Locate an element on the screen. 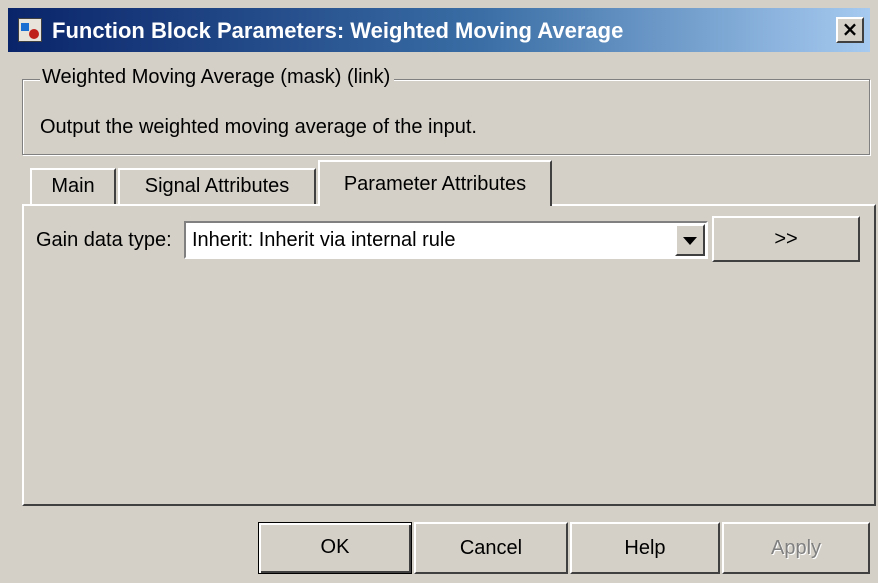 The height and width of the screenshot is (583, 878). ok-button: OK is located at coordinates (335, 548).